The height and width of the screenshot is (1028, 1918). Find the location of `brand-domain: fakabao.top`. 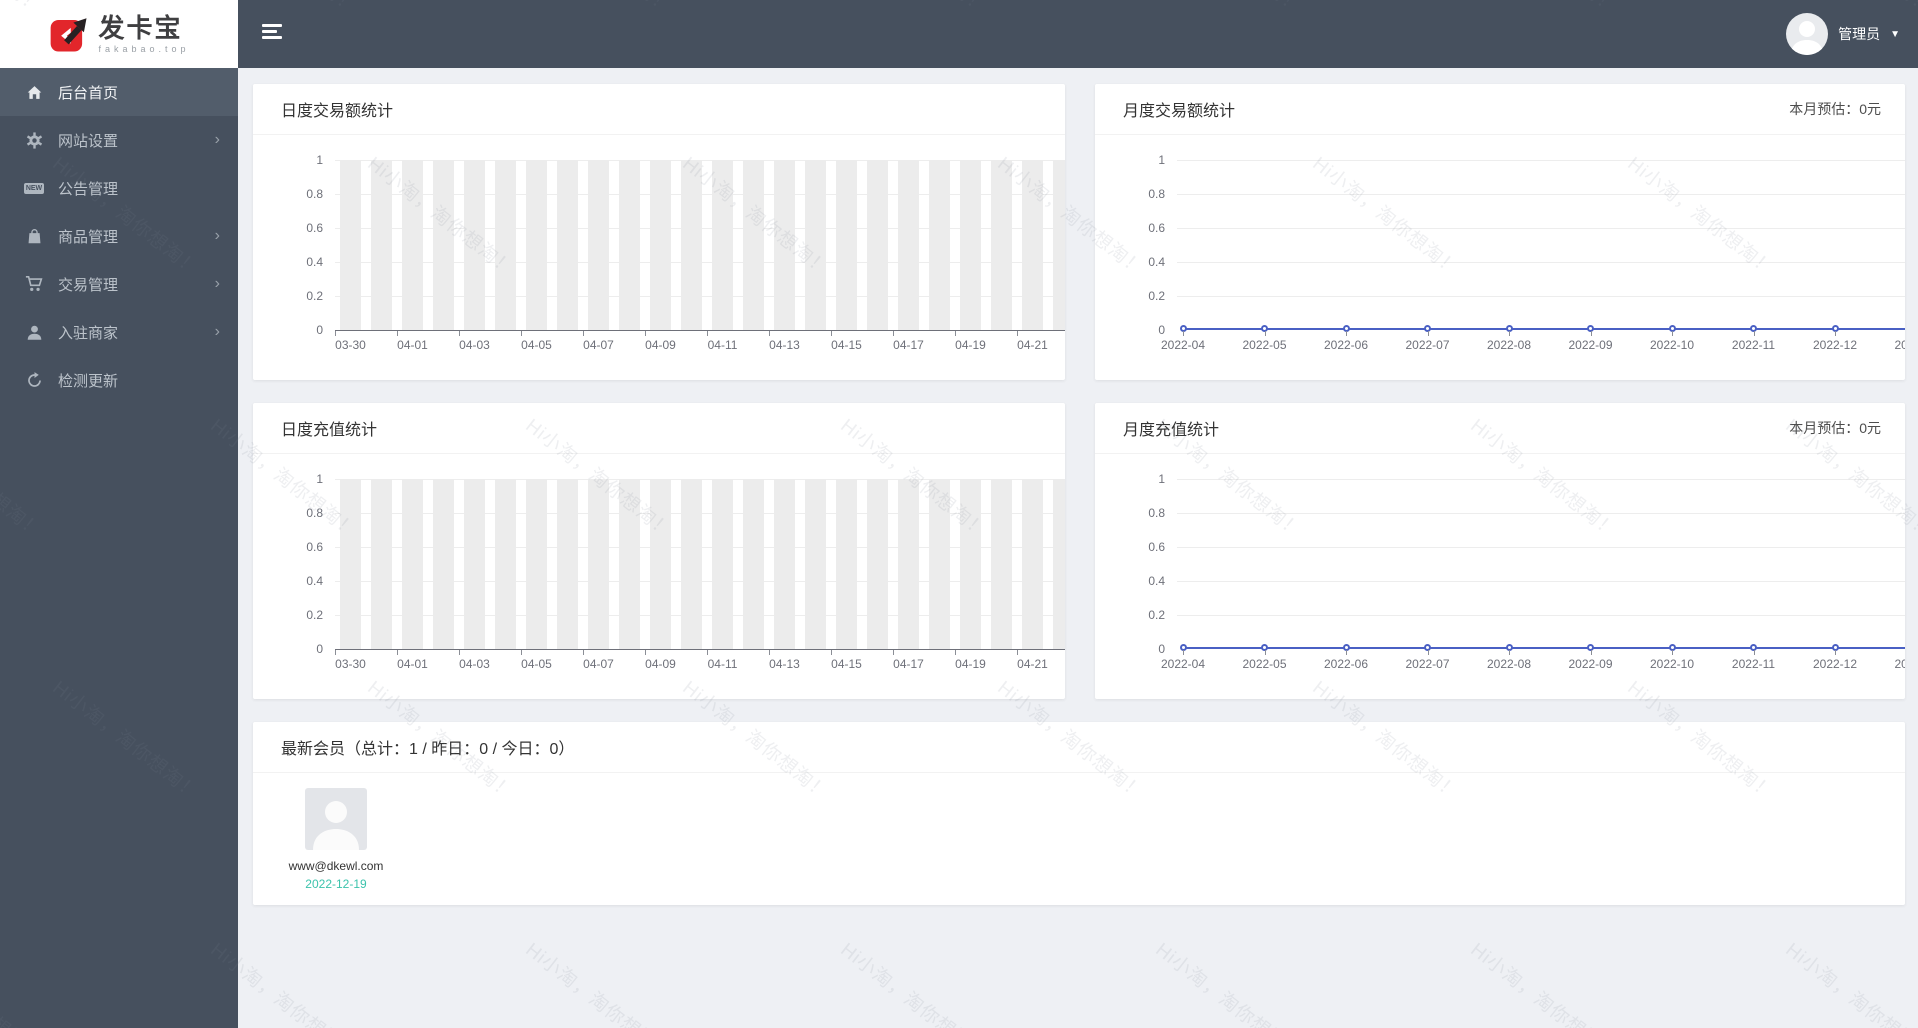

brand-domain: fakabao.top is located at coordinates (144, 48).